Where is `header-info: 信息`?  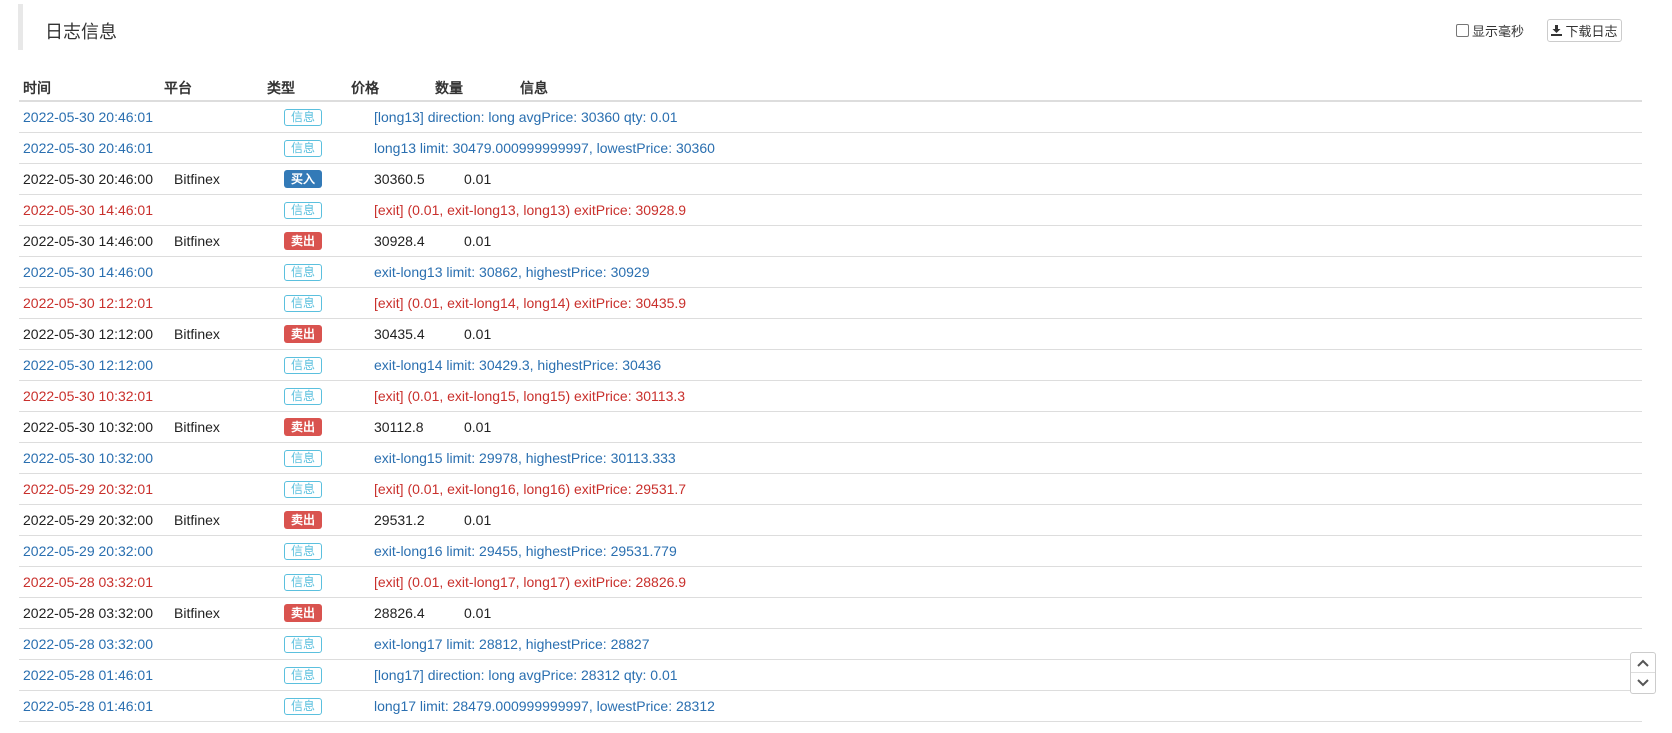 header-info: 信息 is located at coordinates (534, 89).